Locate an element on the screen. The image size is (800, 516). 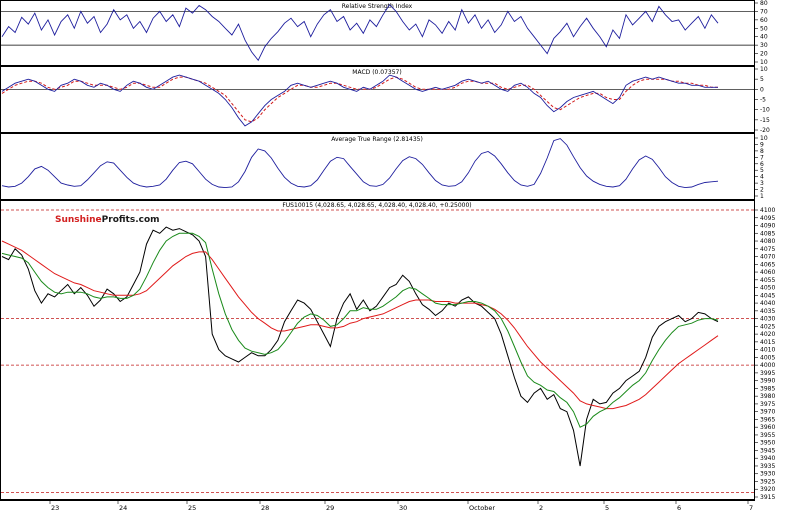
price-ytick-label: 3960 is located at coordinates (767, 427).